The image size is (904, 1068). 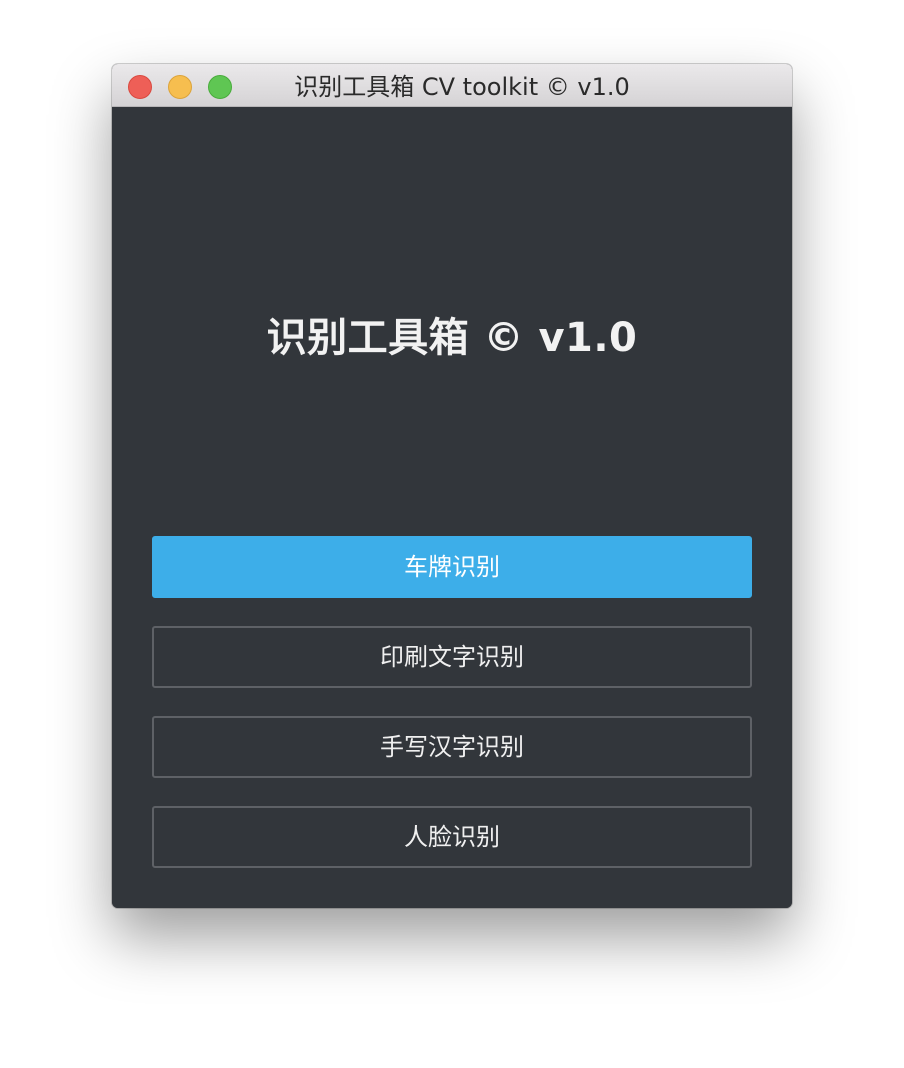 What do you see at coordinates (452, 837) in the screenshot?
I see `face-recognition-button: 人脸识别` at bounding box center [452, 837].